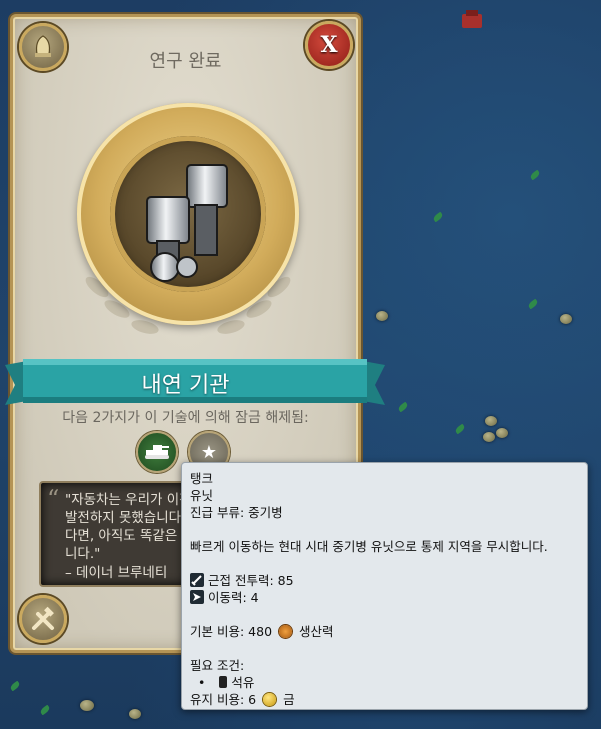 The width and height of the screenshot is (601, 729). What do you see at coordinates (289, 699) in the screenshot?
I see `gold-label: 금` at bounding box center [289, 699].